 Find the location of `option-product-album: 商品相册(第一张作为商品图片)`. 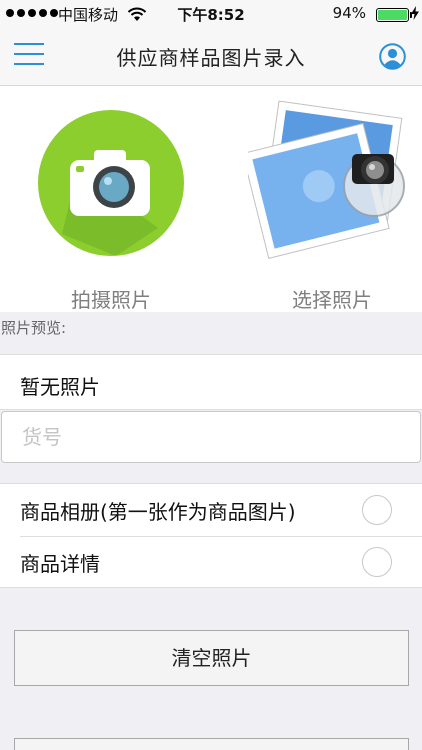

option-product-album: 商品相册(第一张作为商品图片) is located at coordinates (211, 510).